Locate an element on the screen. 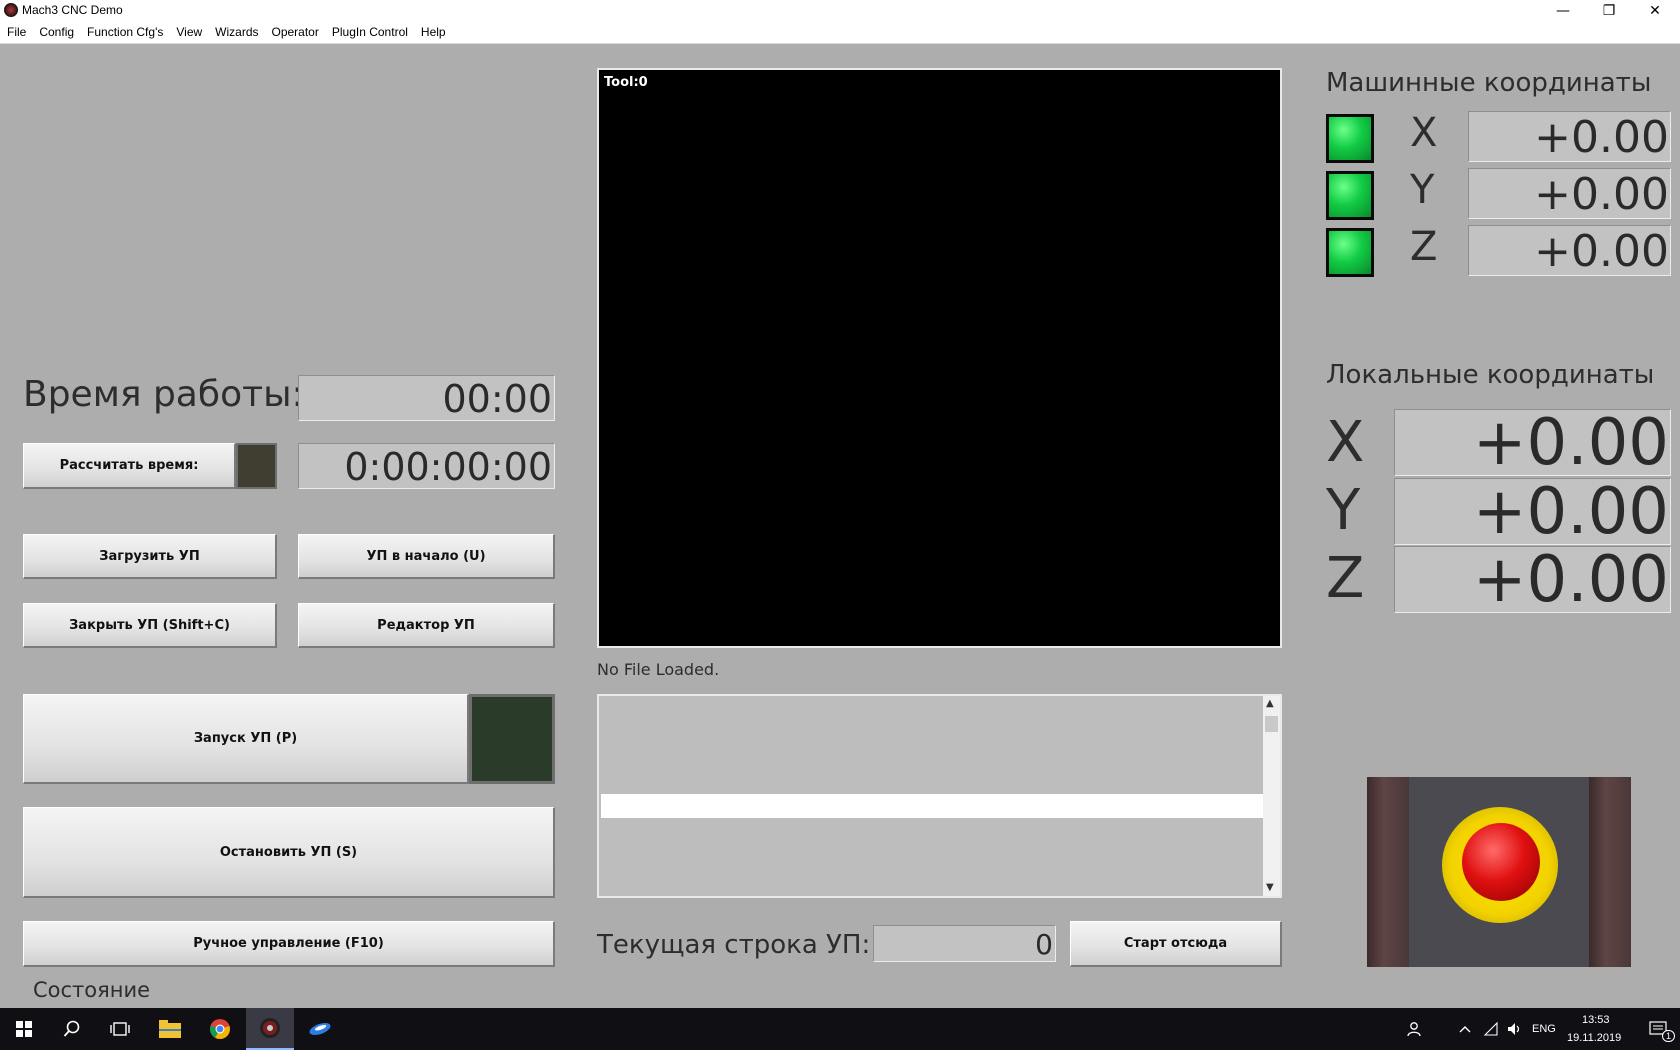 The width and height of the screenshot is (1680, 1050). menu-help: Help is located at coordinates (433, 32).